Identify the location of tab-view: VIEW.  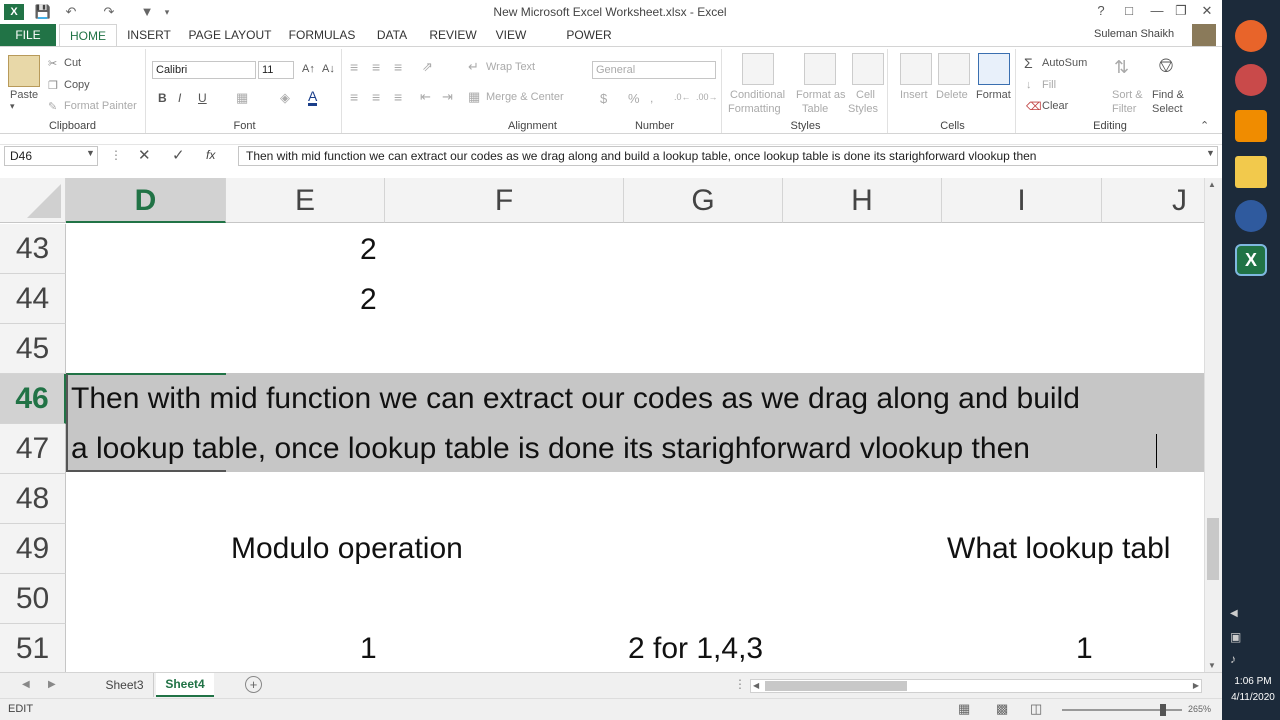
(511, 35).